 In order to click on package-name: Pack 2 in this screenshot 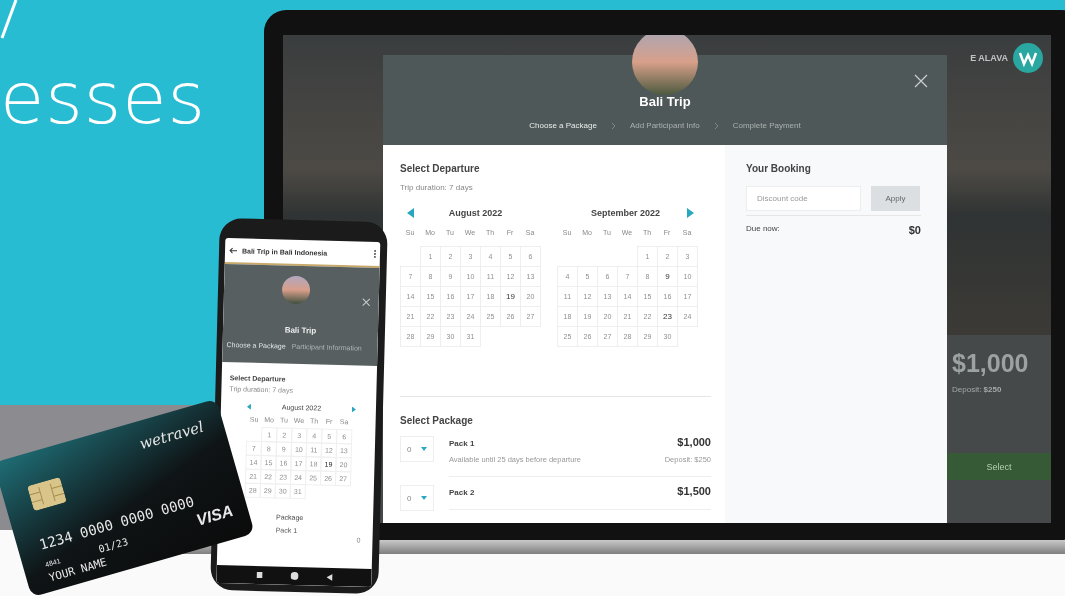, I will do `click(462, 492)`.